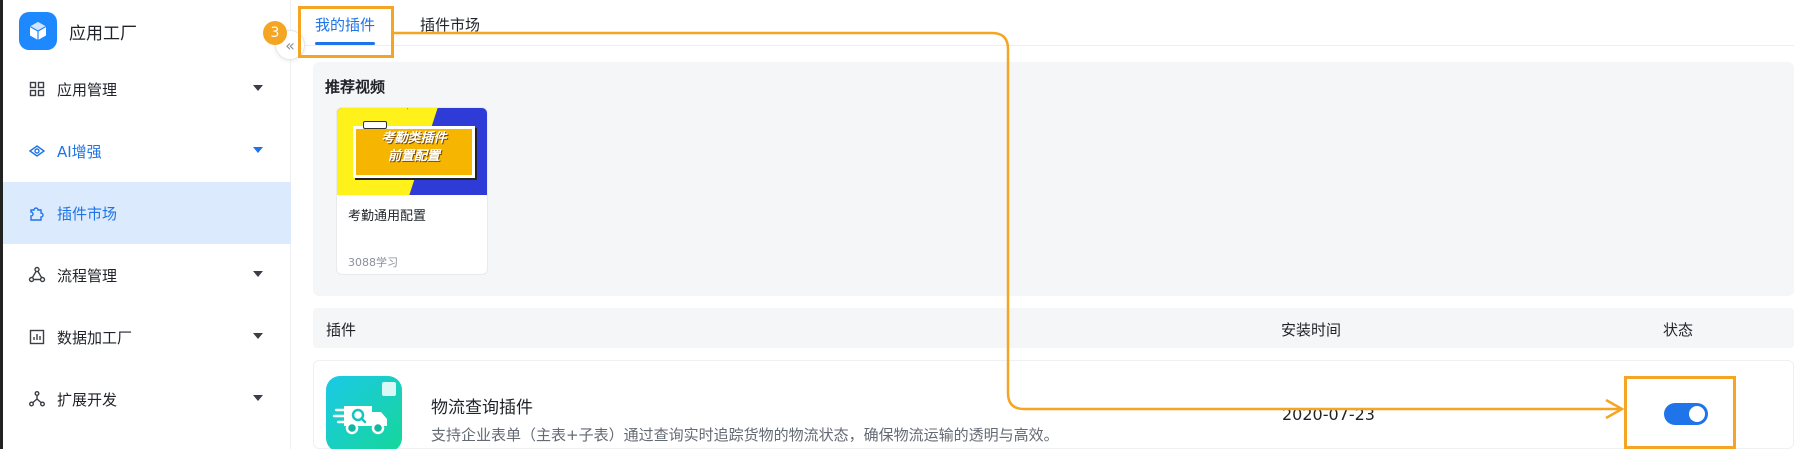  Describe the element at coordinates (387, 216) in the screenshot. I see `video-title: 考勤通用配置` at that location.